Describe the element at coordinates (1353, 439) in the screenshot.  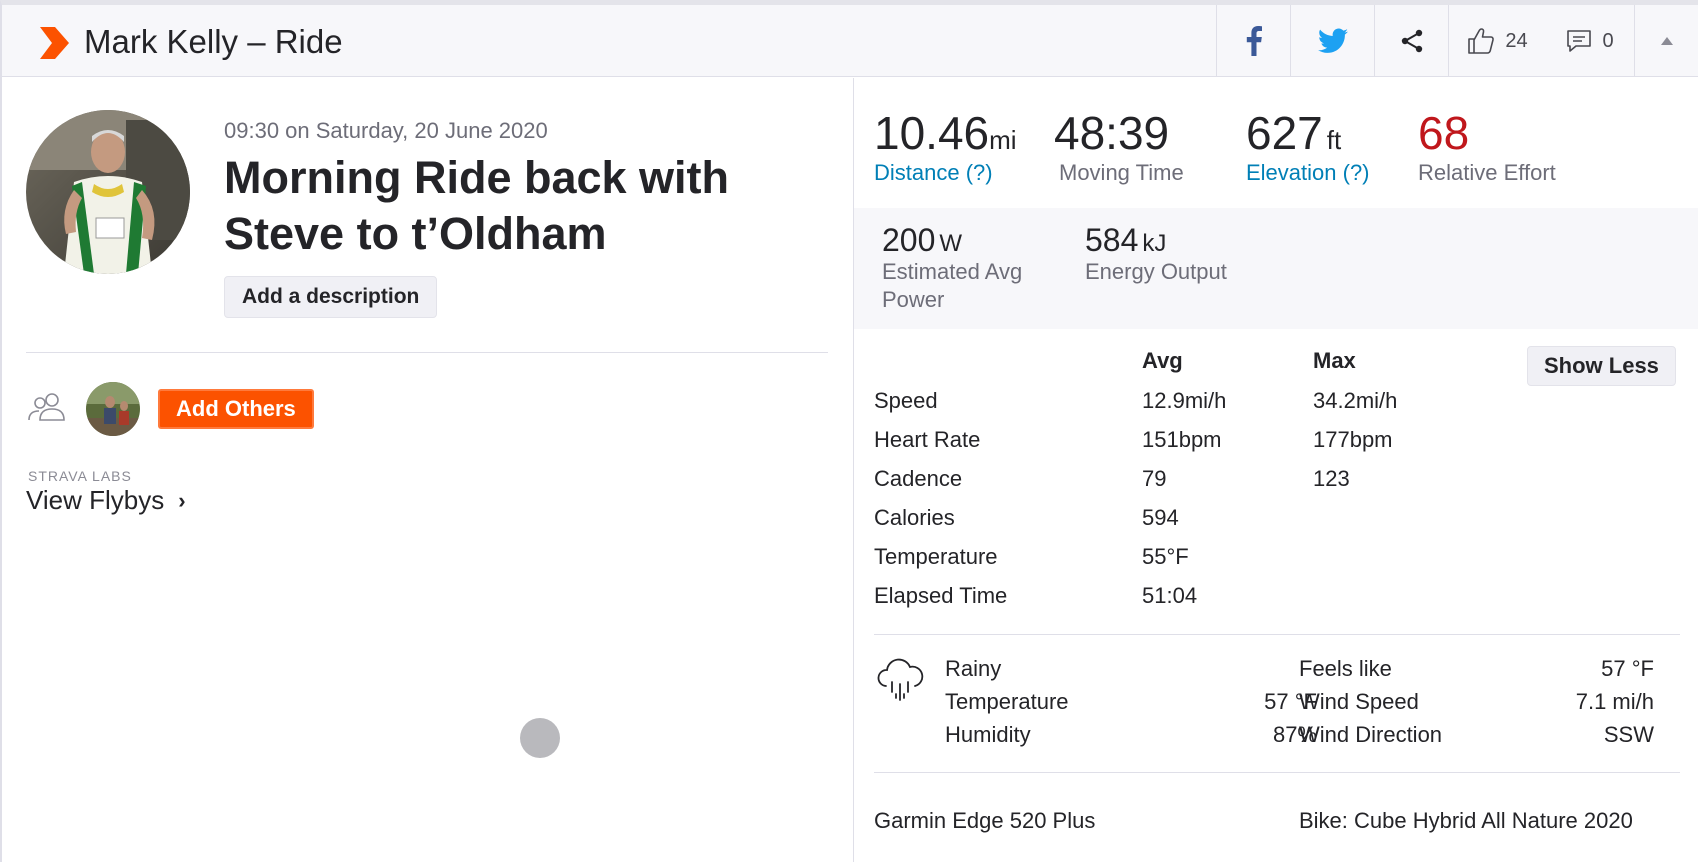
I see `row-max: 177bpm` at that location.